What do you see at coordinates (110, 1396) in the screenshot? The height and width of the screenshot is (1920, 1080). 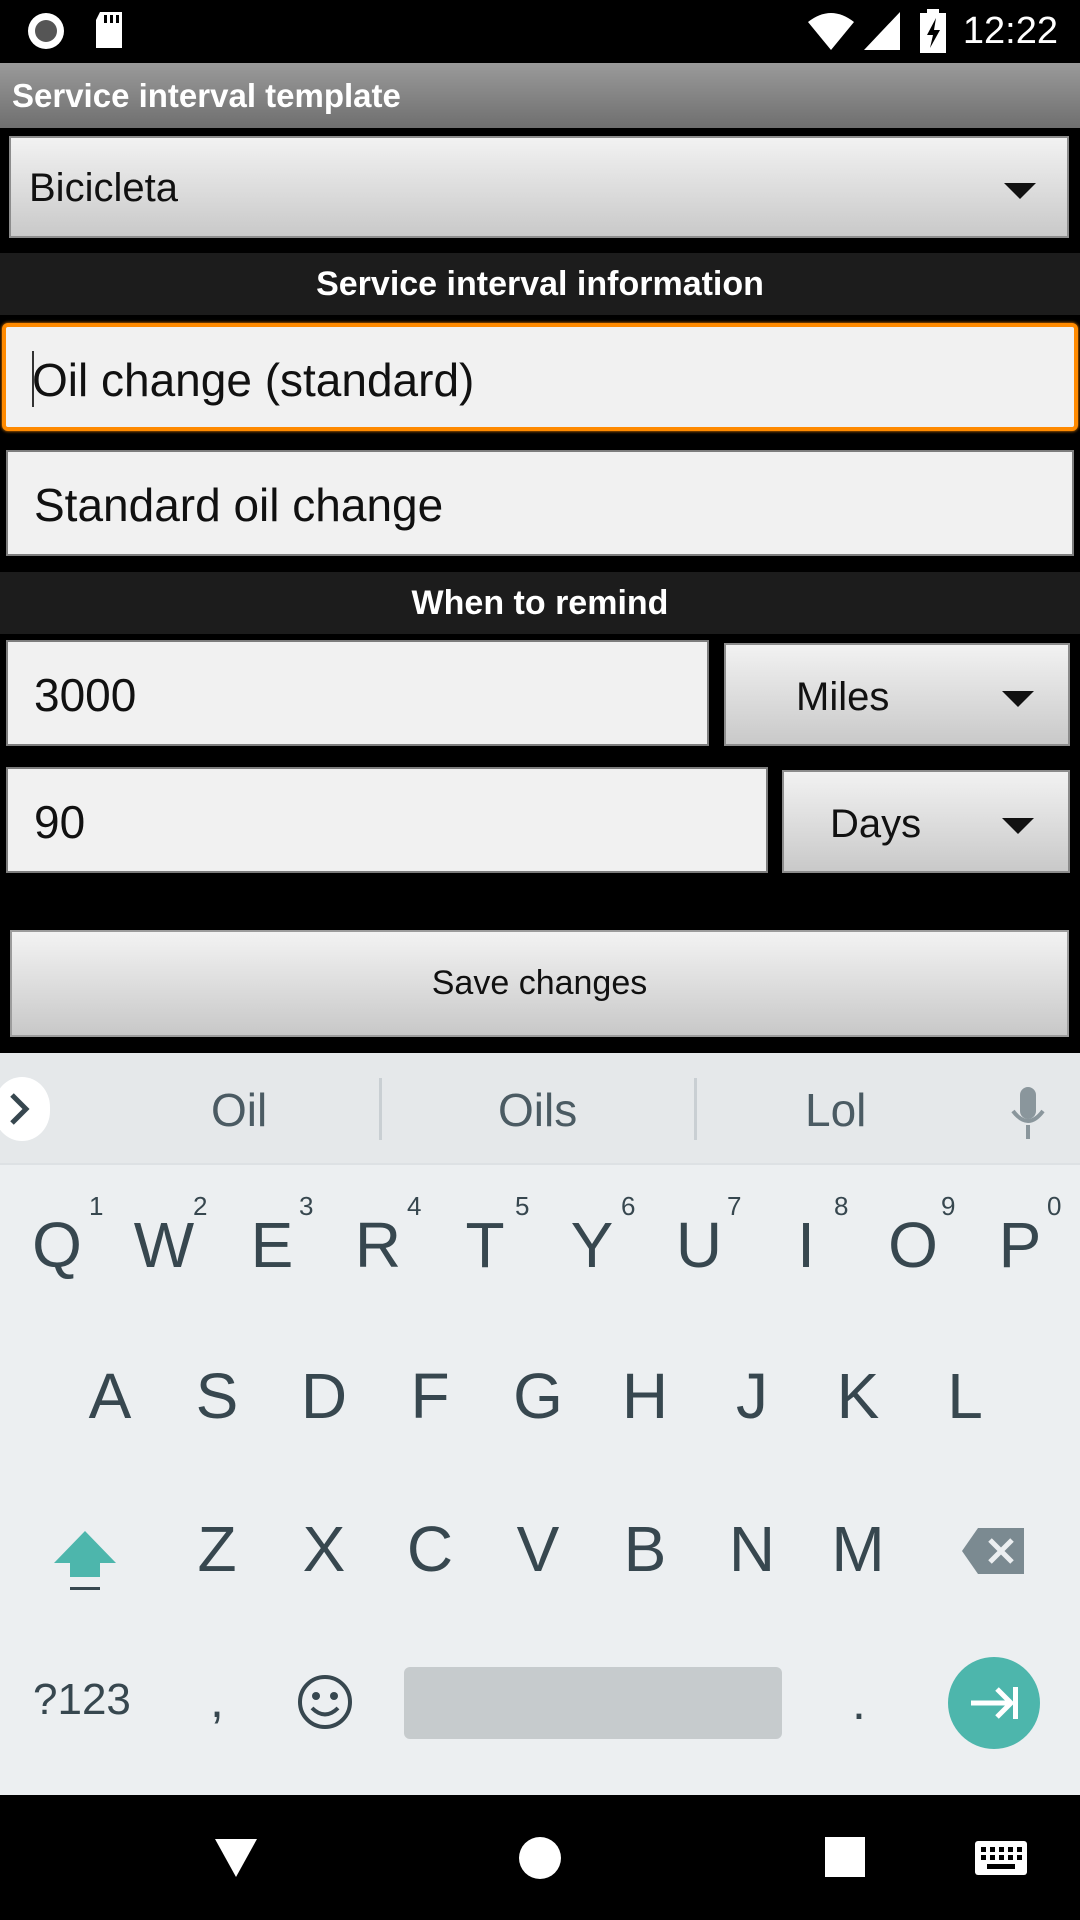 I see `key-a: A` at bounding box center [110, 1396].